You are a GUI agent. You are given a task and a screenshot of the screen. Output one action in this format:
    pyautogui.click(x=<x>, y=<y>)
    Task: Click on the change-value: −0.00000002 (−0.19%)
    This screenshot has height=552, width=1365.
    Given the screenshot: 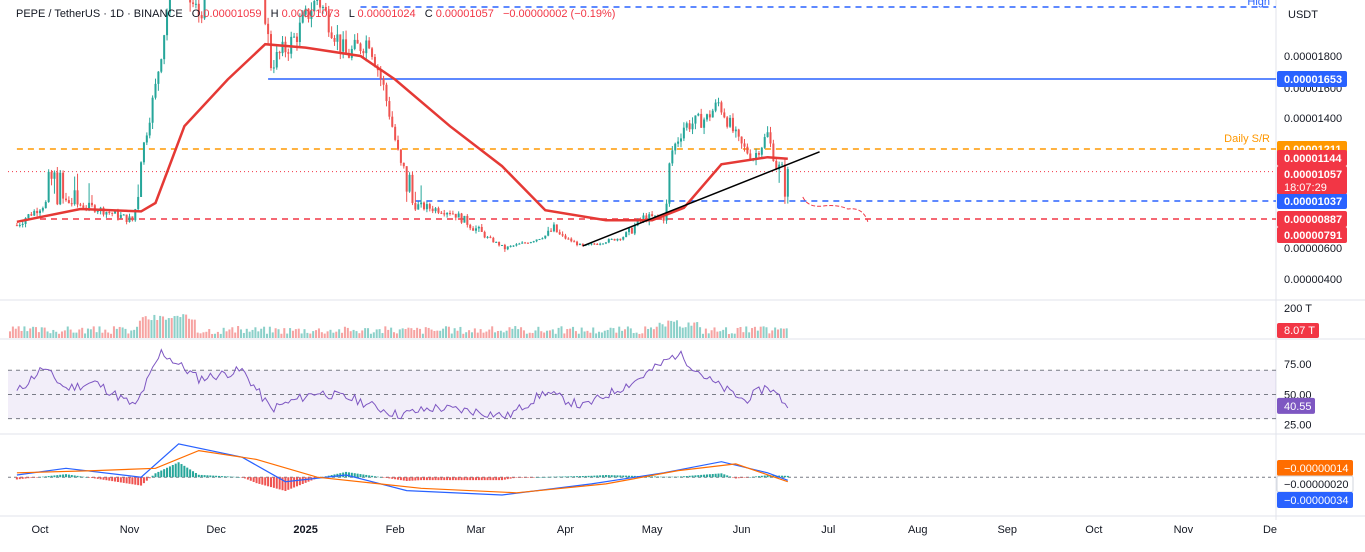 What is the action you would take?
    pyautogui.click(x=559, y=14)
    